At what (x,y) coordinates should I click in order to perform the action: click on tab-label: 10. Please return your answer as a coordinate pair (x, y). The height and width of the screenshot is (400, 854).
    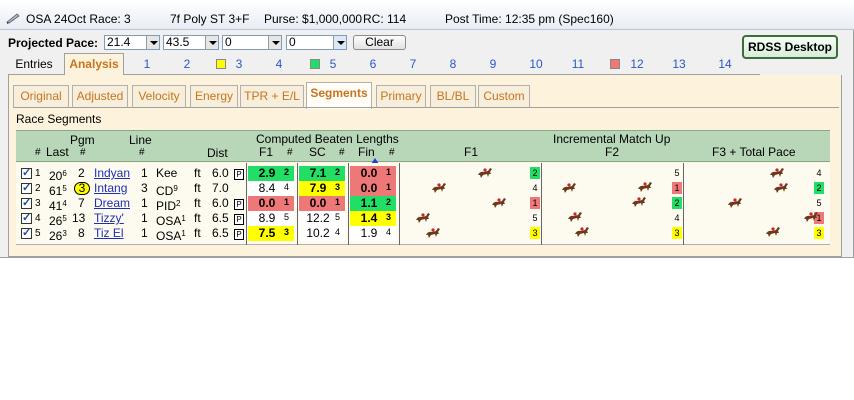
    Looking at the image, I should click on (536, 64).